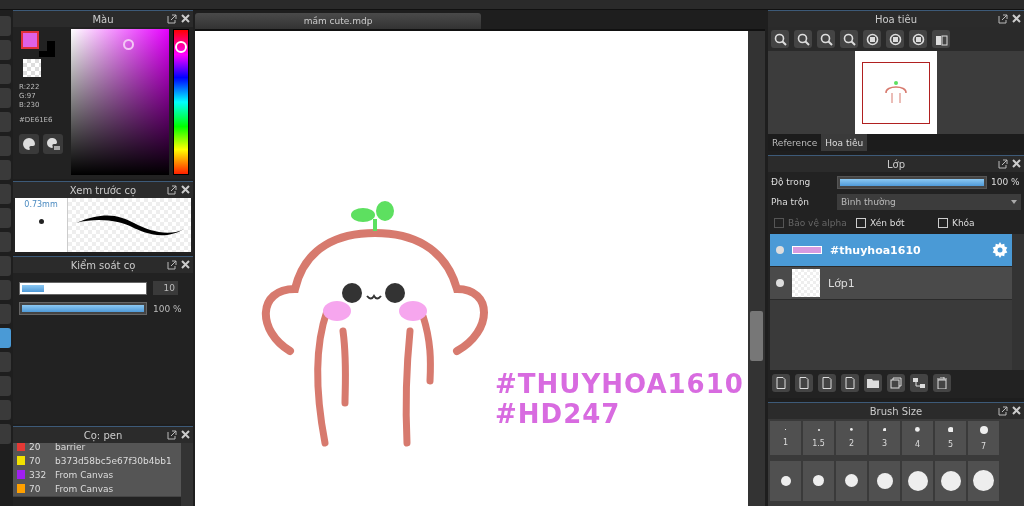 The height and width of the screenshot is (506, 1024). What do you see at coordinates (113, 460) in the screenshot?
I see `brush-name: b373d58bc5e67f30b4bb1` at bounding box center [113, 460].